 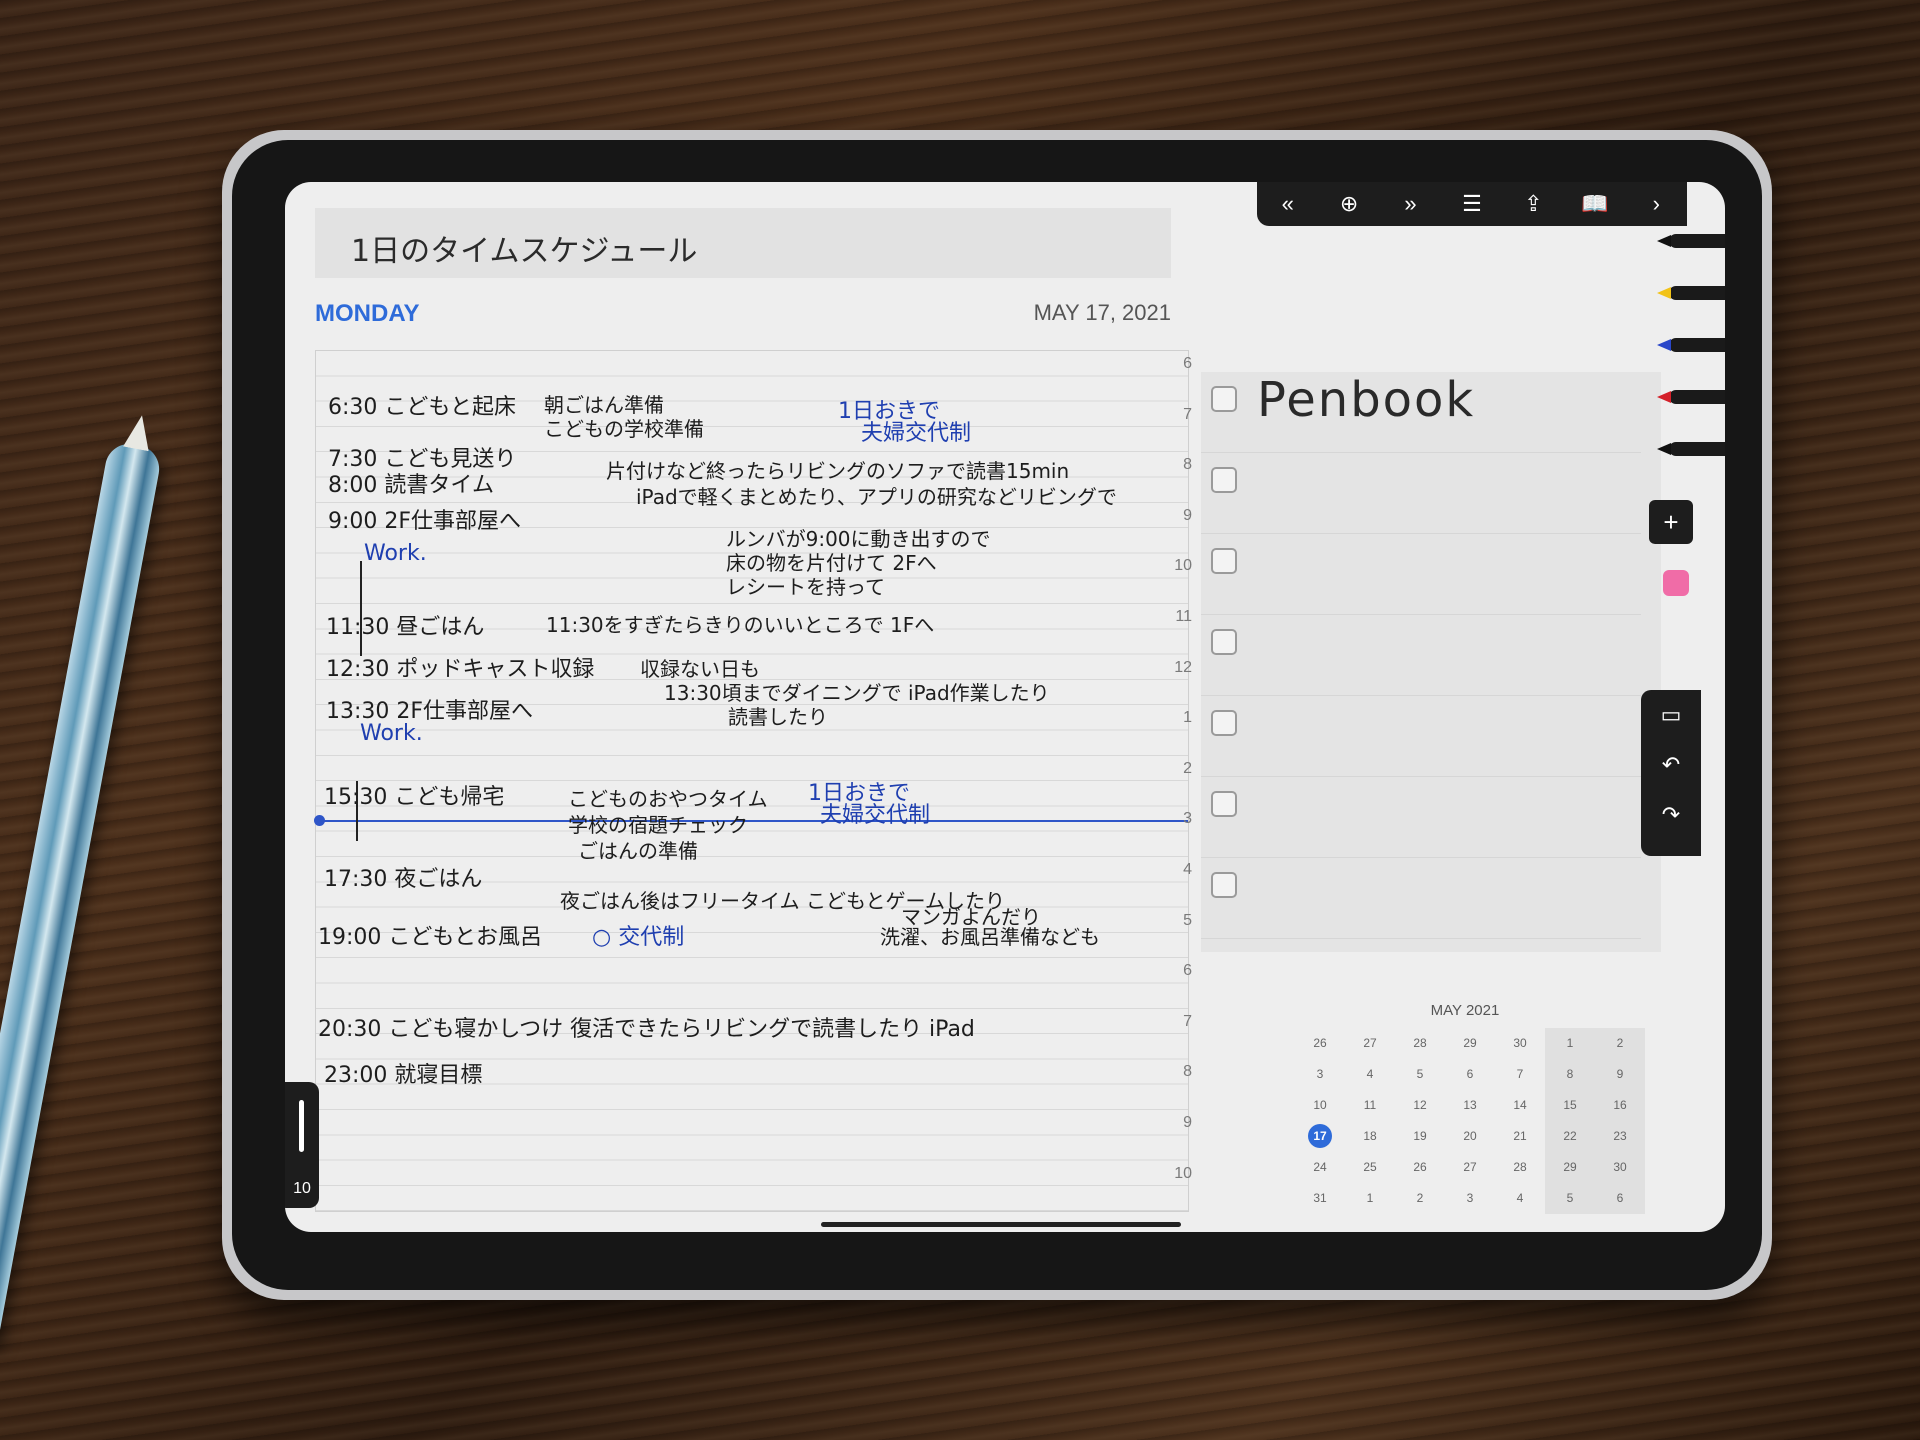 I want to click on calendar-day: 24, so click(x=1320, y=1167).